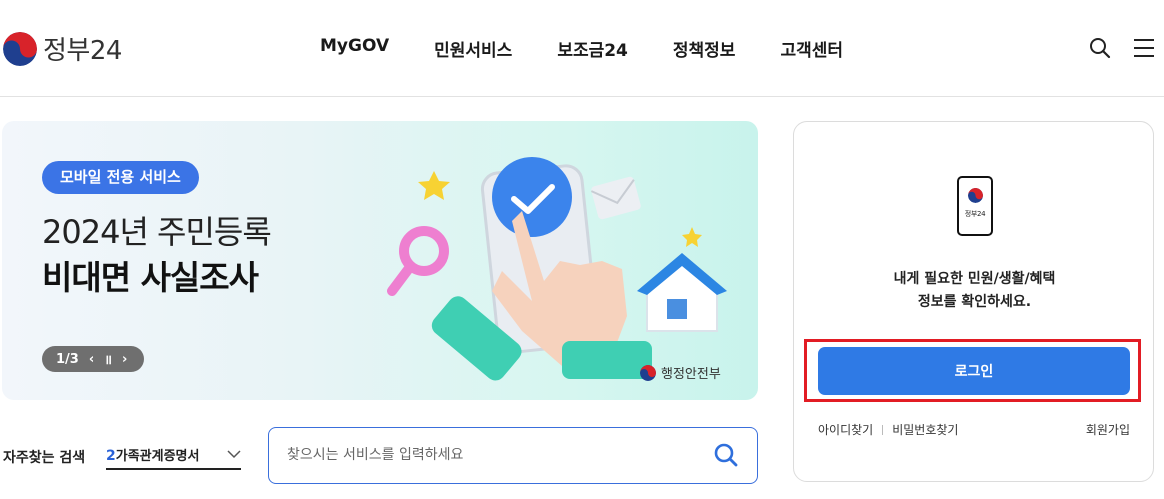 The image size is (1164, 499). Describe the element at coordinates (108, 359) in the screenshot. I see `pager-pause-button: ॥` at that location.